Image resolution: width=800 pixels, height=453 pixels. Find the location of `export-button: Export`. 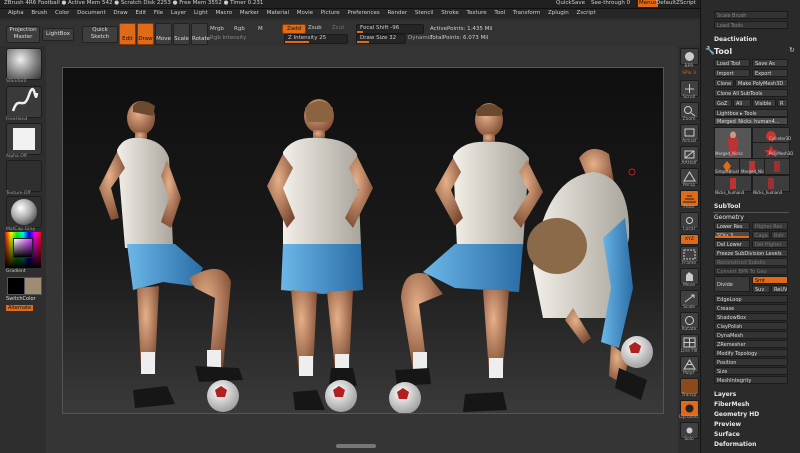

export-button: Export is located at coordinates (770, 73).